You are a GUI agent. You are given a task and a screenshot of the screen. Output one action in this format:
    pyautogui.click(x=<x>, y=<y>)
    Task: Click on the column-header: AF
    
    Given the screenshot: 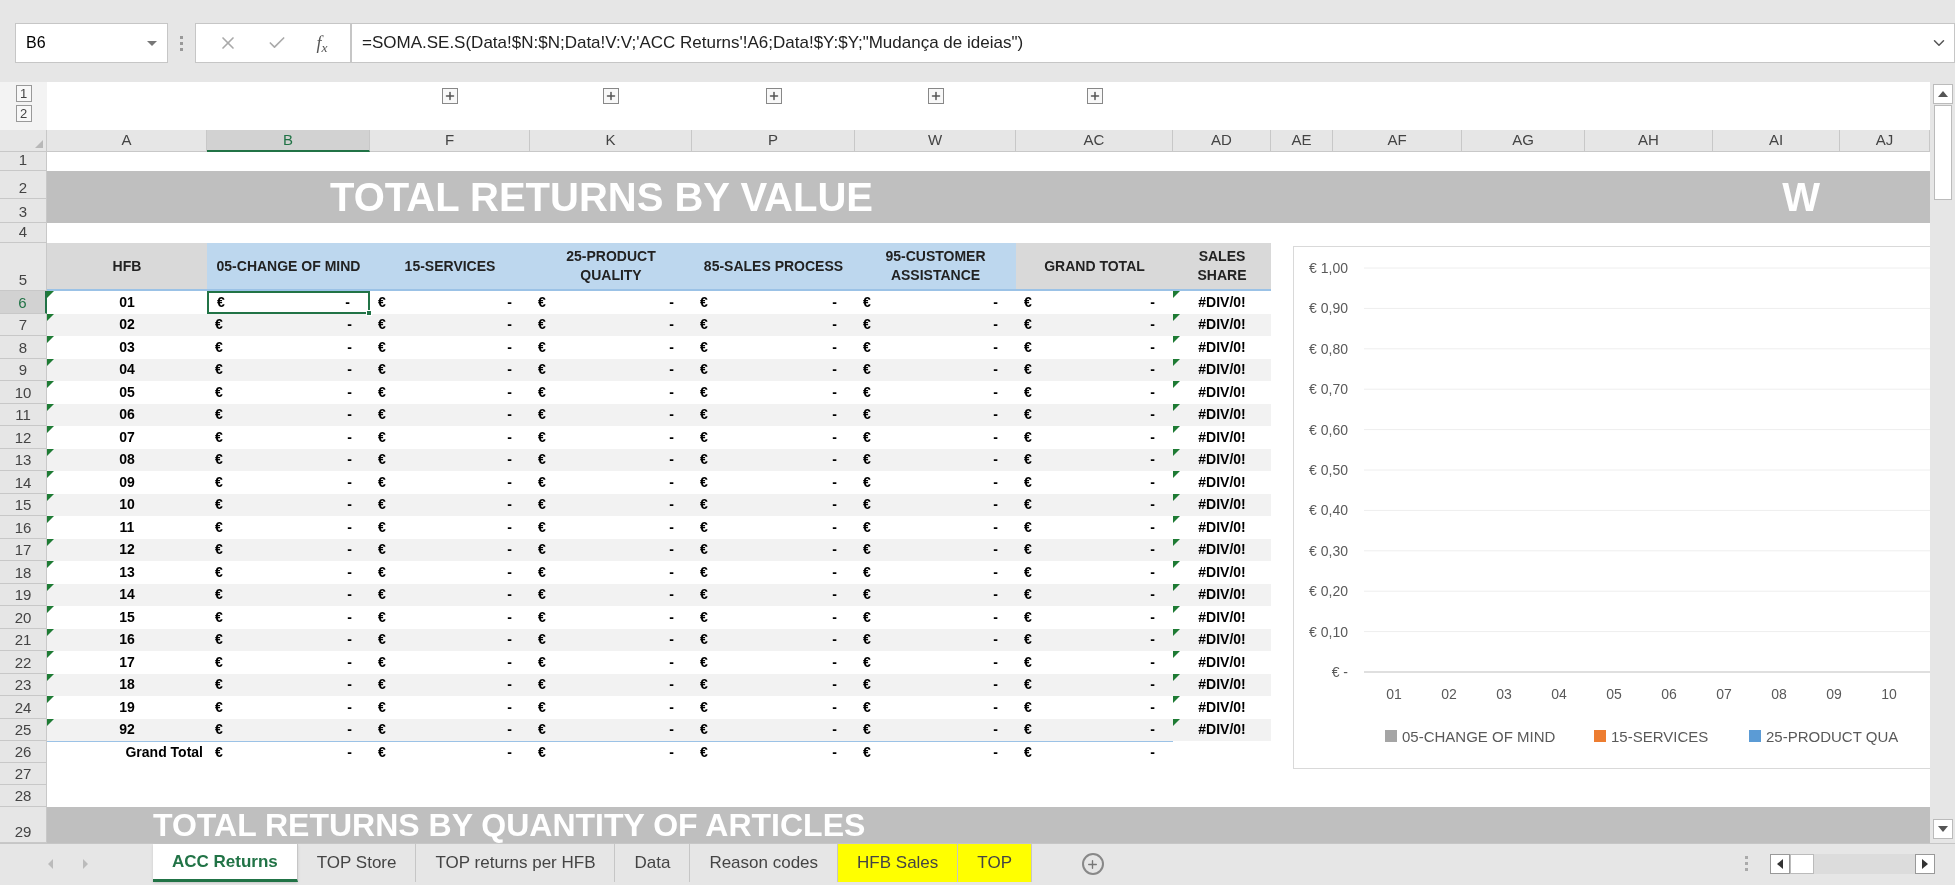 What is the action you would take?
    pyautogui.click(x=1397, y=141)
    